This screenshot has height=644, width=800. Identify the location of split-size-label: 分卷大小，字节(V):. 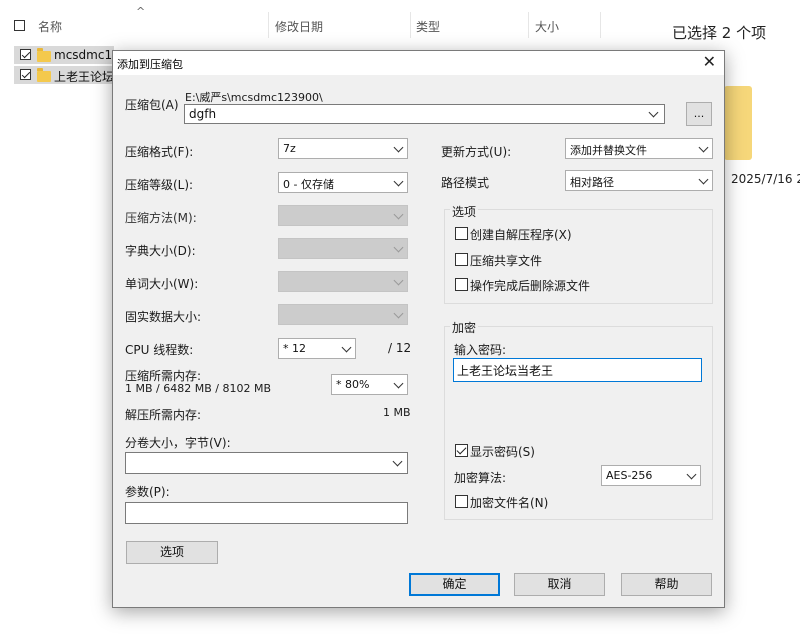
(178, 443).